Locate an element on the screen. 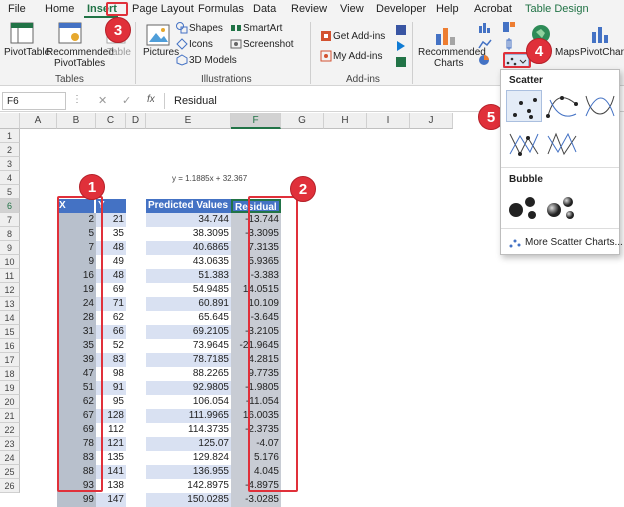 The width and height of the screenshot is (624, 507). predicted-cell: 114.3735 is located at coordinates (188, 430).